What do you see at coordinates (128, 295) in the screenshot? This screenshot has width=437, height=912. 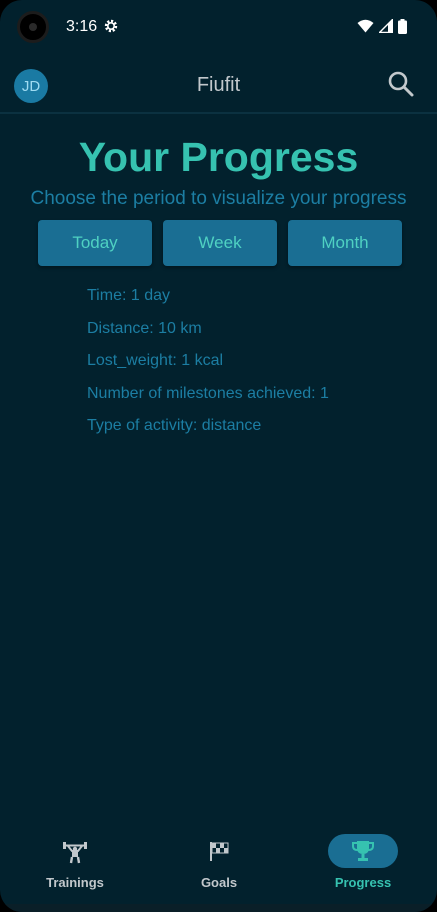 I see `stat-time: Time: 1 day` at bounding box center [128, 295].